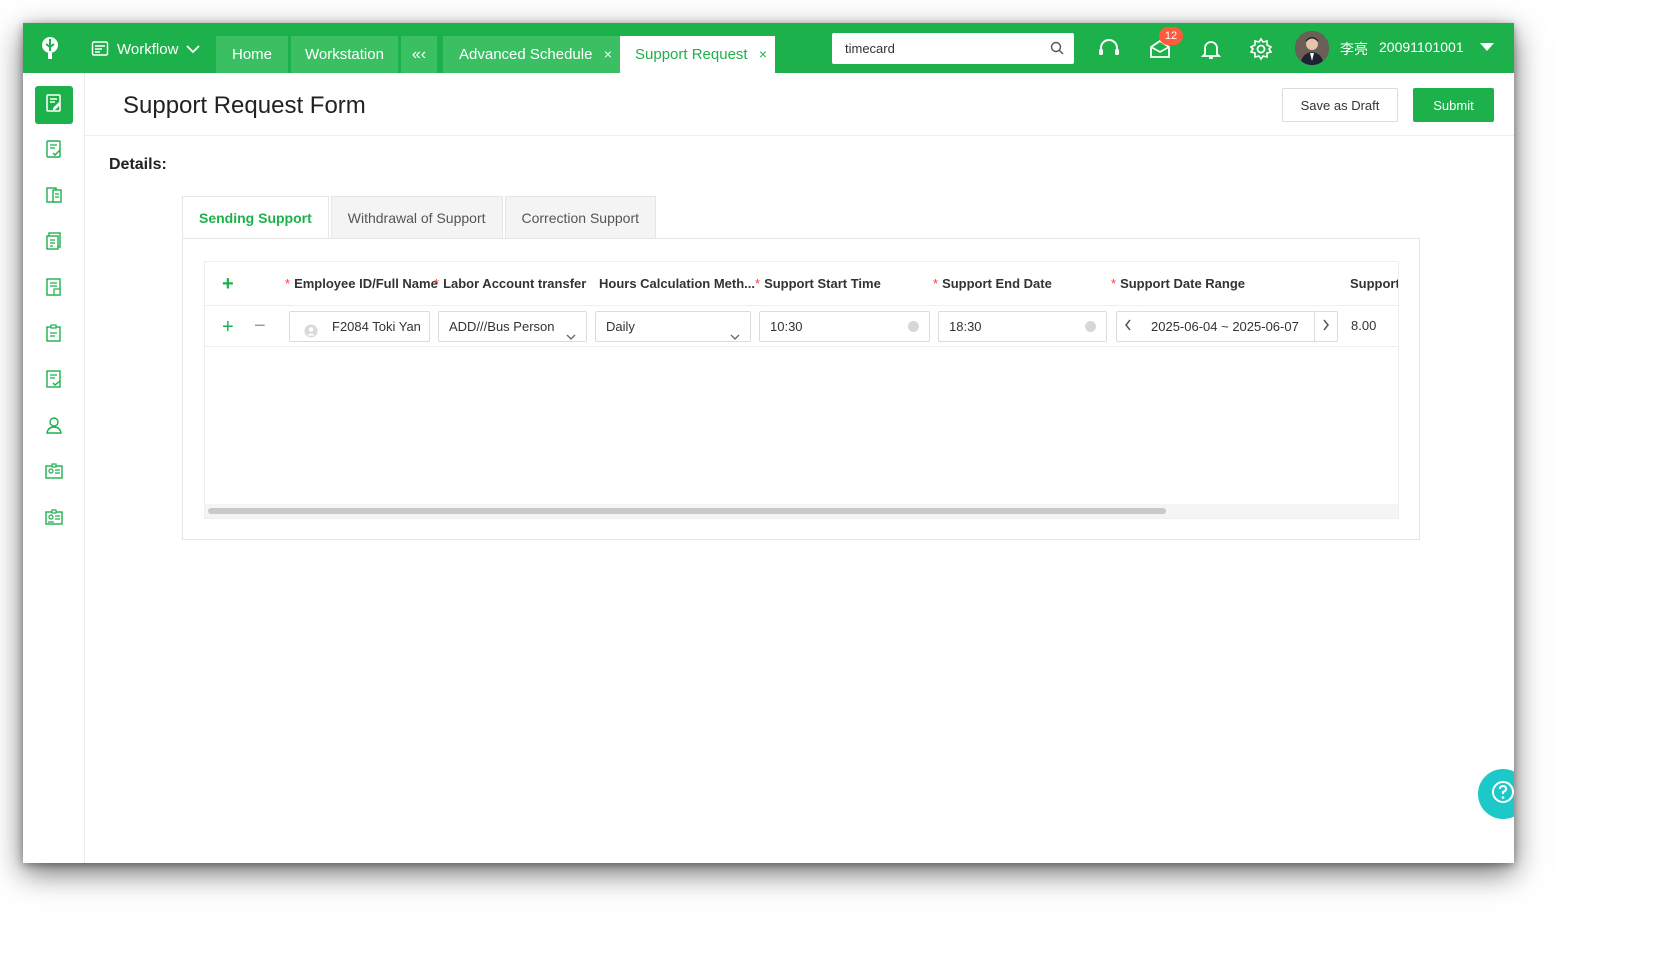  I want to click on page-title: Support Request Form, so click(244, 105).